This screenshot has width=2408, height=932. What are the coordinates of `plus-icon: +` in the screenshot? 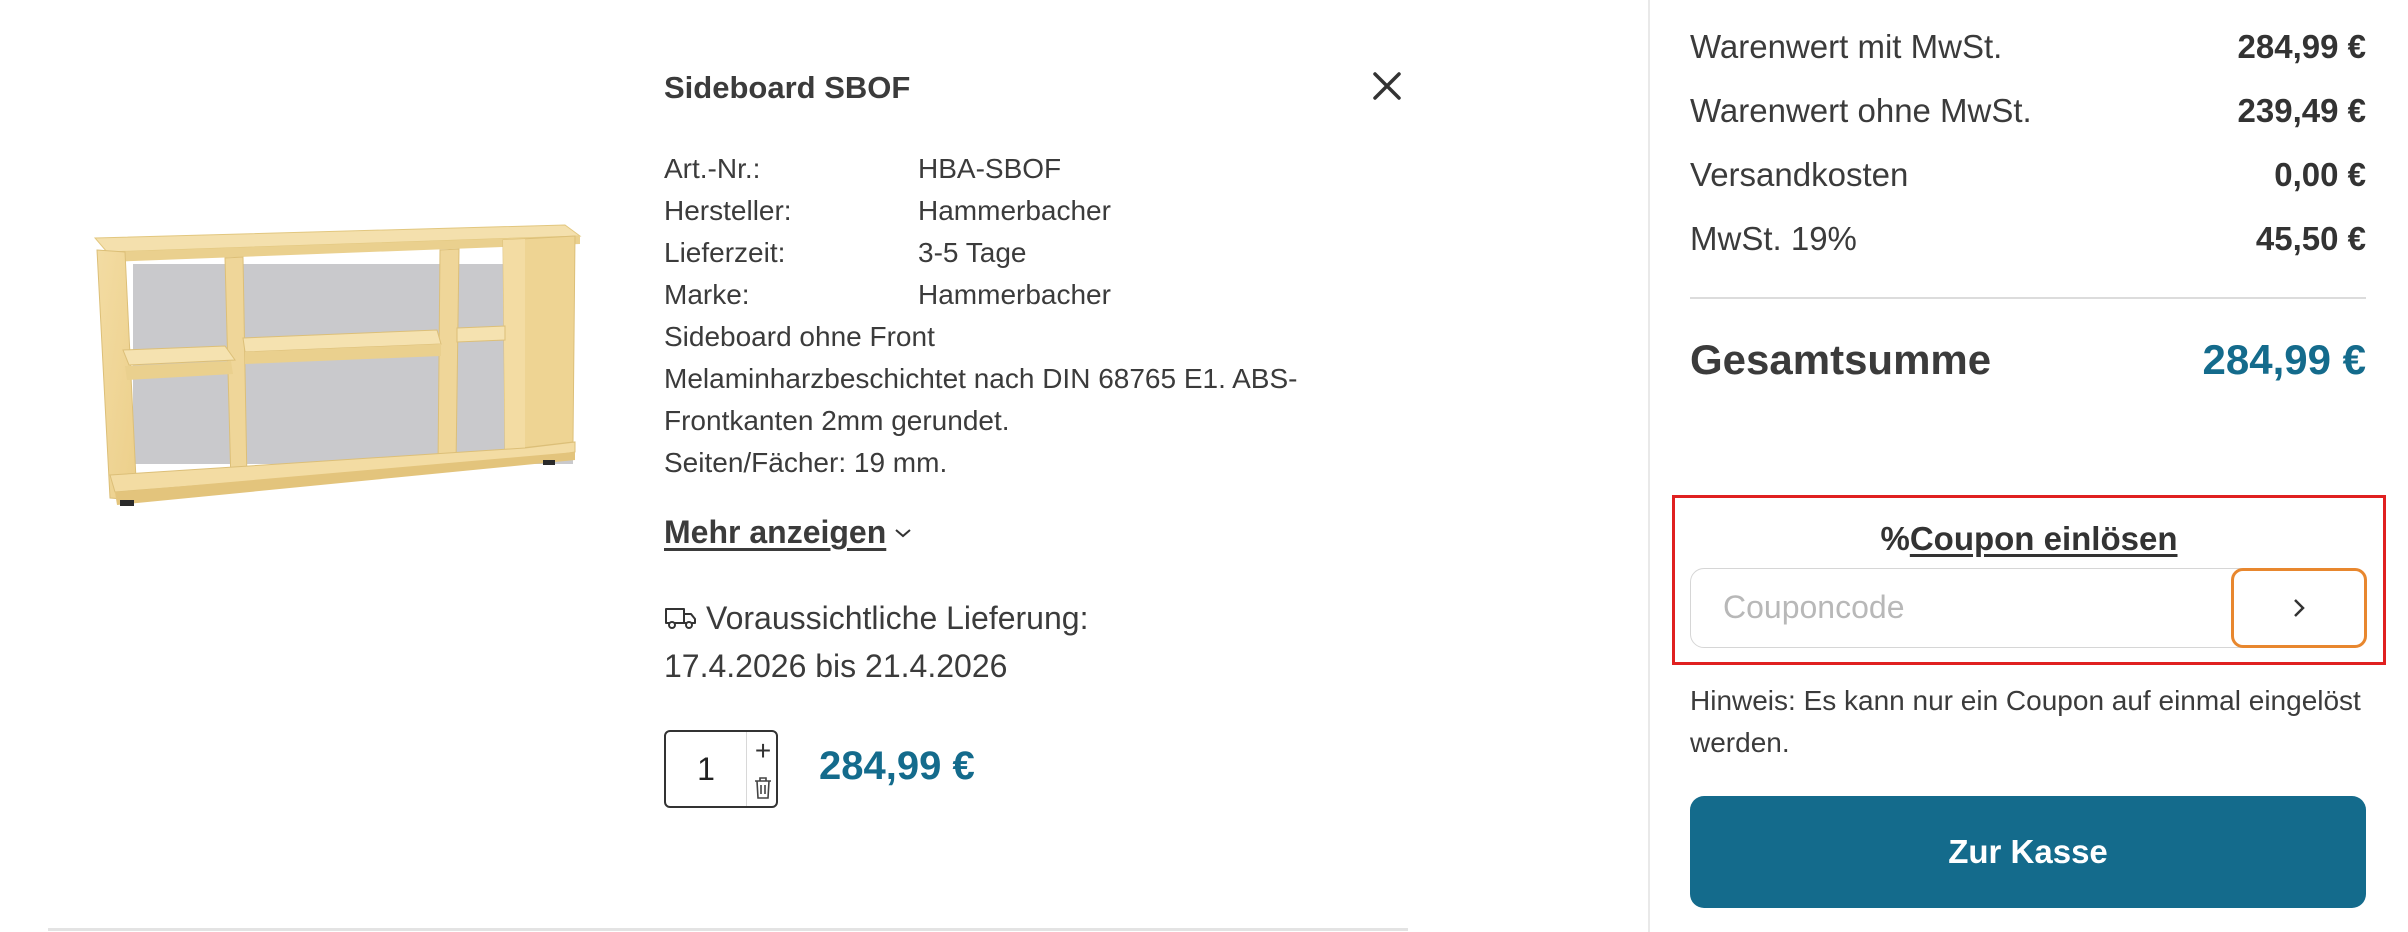 It's located at (763, 751).